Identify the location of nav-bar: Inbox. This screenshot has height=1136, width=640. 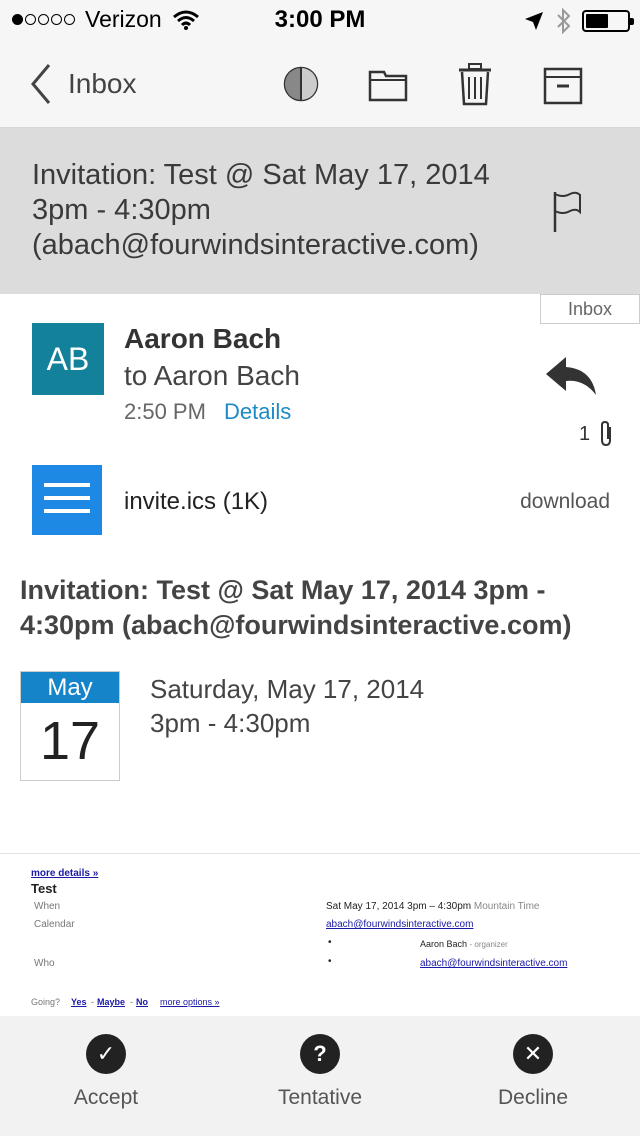
(320, 84).